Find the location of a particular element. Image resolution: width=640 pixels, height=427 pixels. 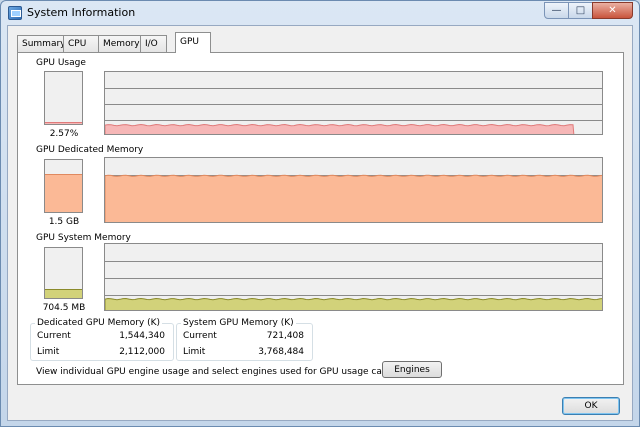

gpu-system-memory-value: 704.5 MB is located at coordinates (64, 308).